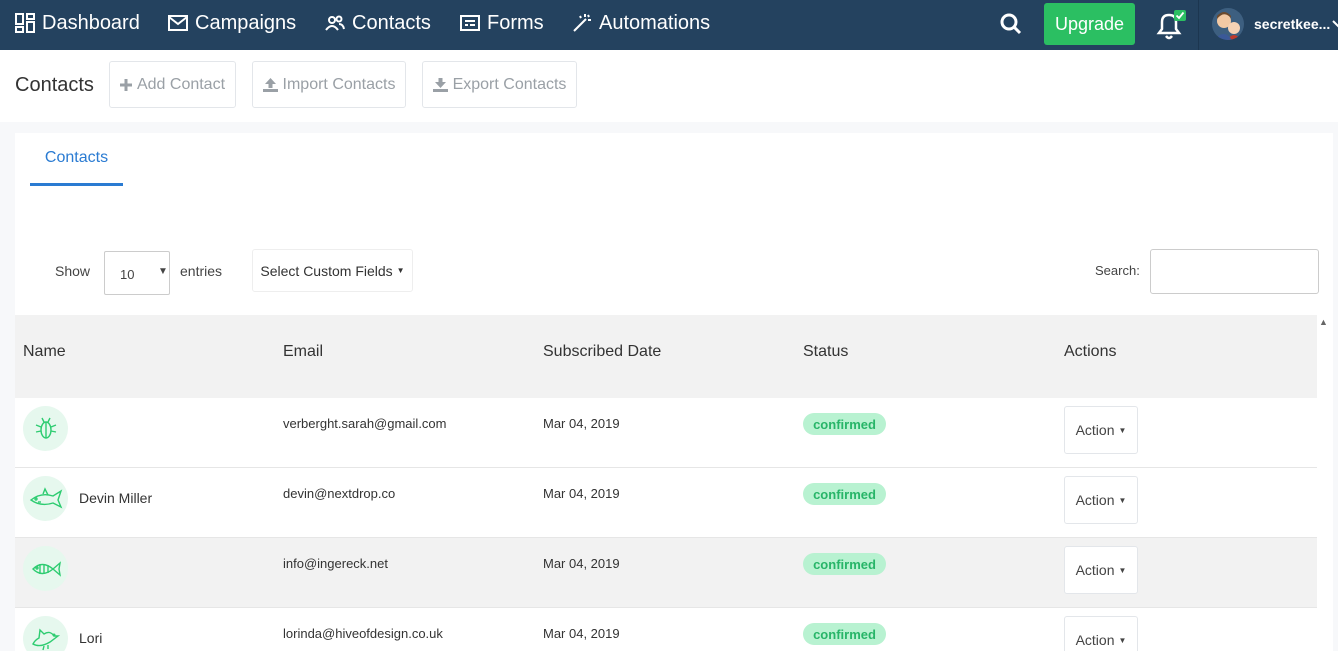  I want to click on shark-icon, so click(45, 497).